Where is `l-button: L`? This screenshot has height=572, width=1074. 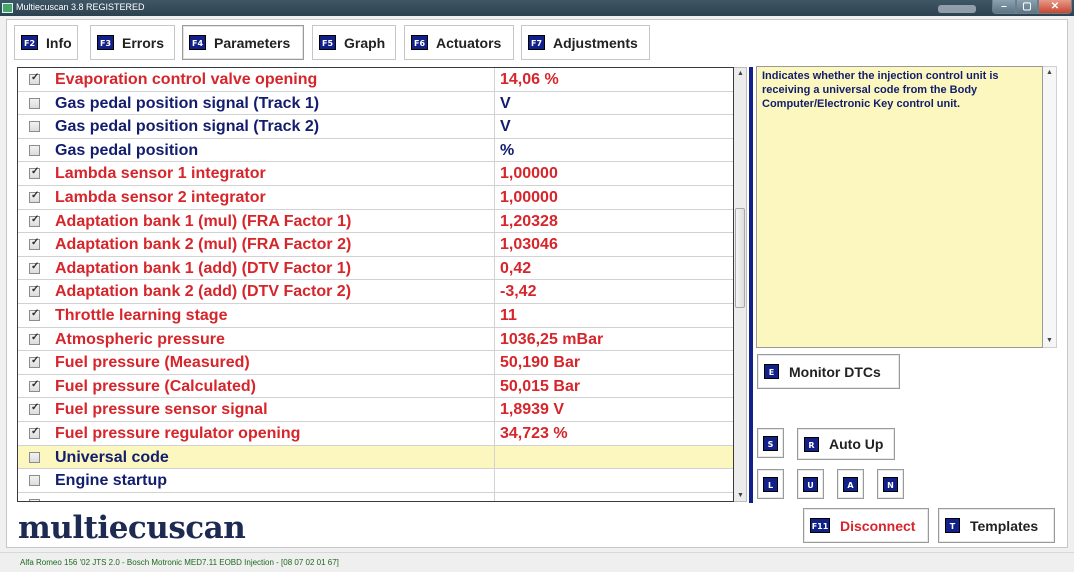 l-button: L is located at coordinates (770, 484).